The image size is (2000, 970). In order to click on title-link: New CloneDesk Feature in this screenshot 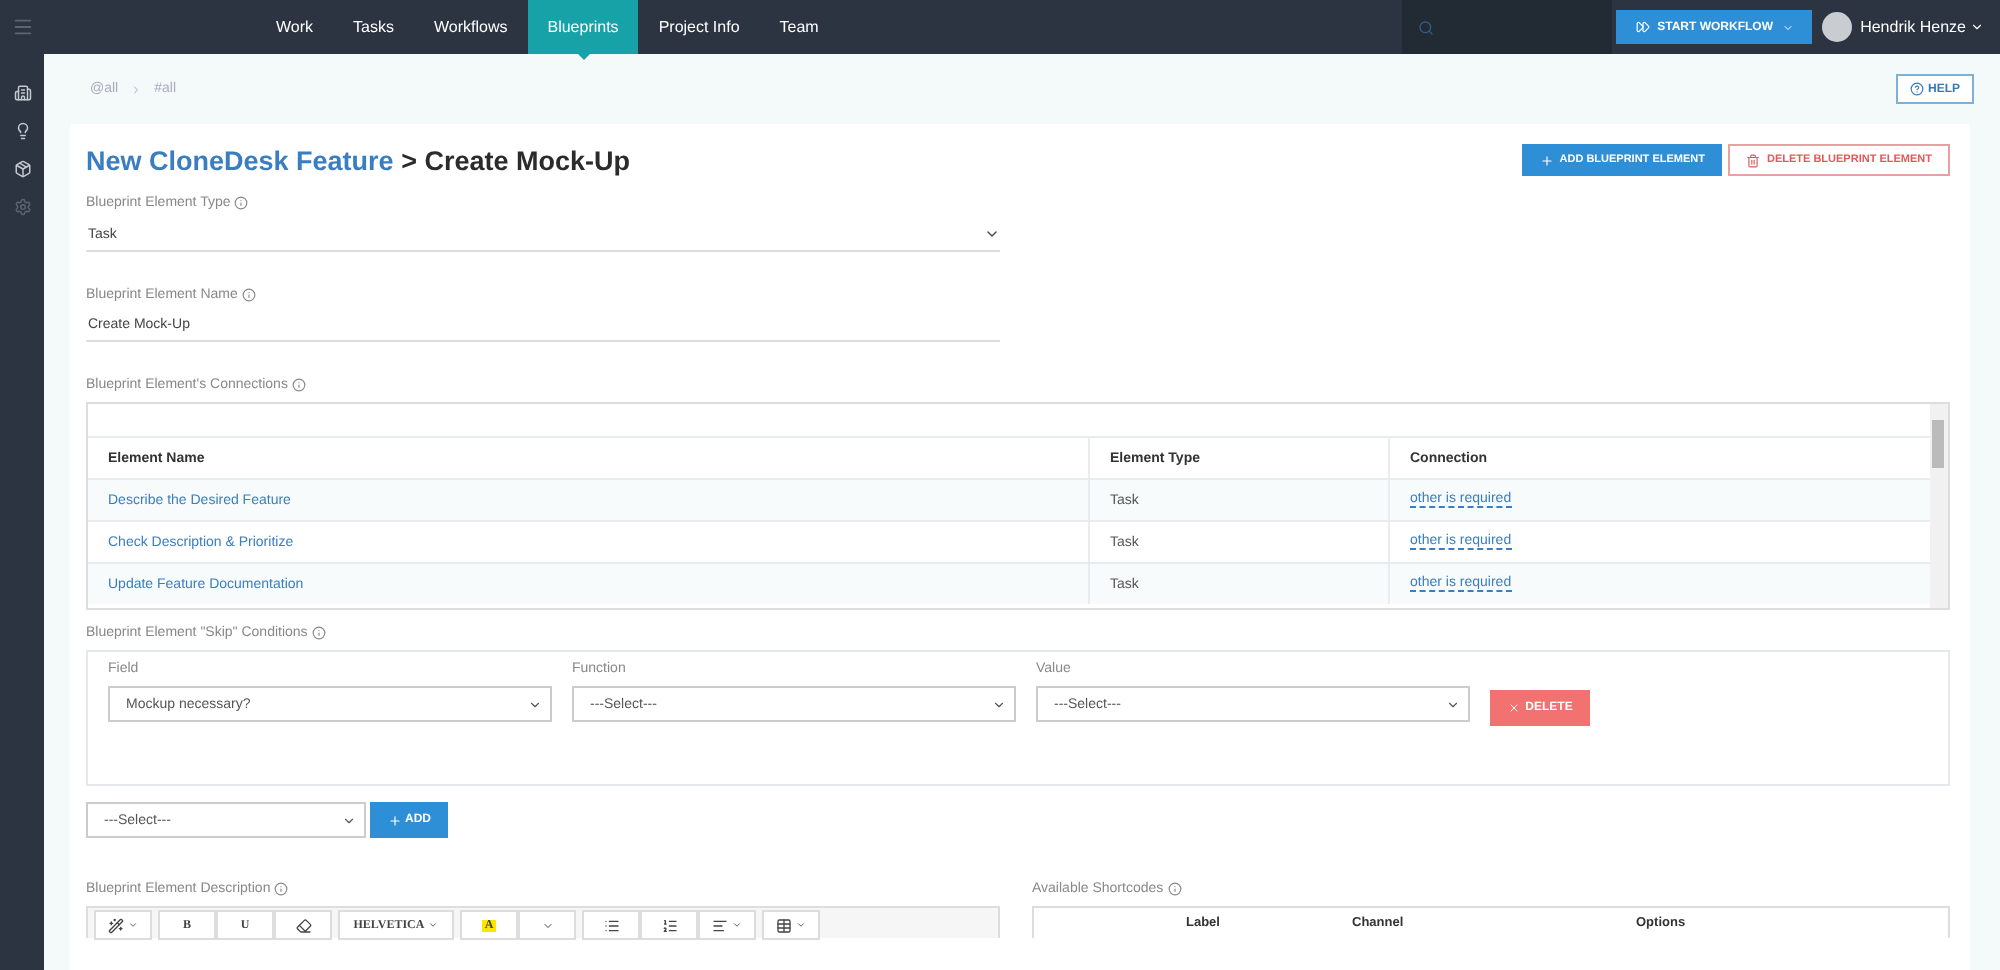, I will do `click(240, 160)`.